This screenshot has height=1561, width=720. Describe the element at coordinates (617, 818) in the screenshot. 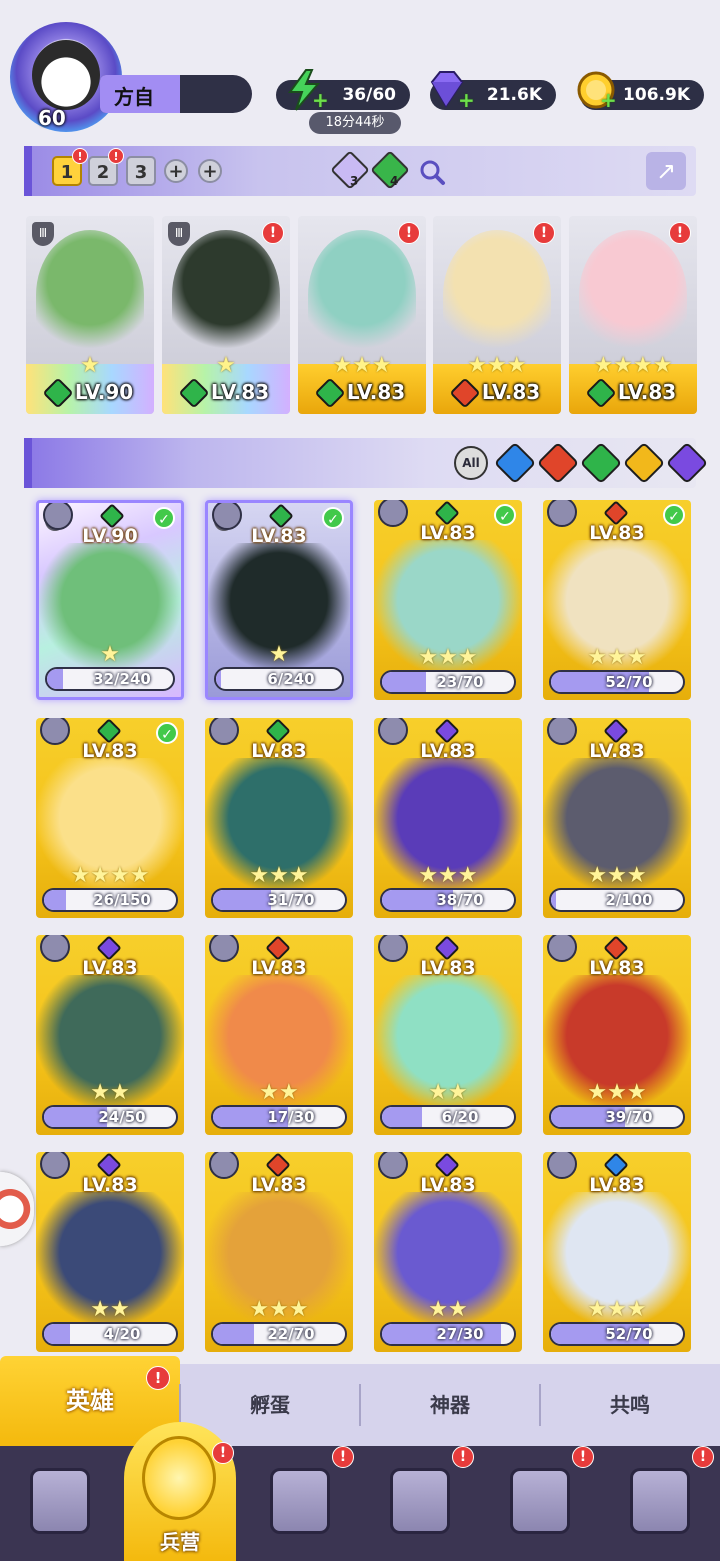

I see `hero-card: LV.83 ★★★ 2/100` at that location.